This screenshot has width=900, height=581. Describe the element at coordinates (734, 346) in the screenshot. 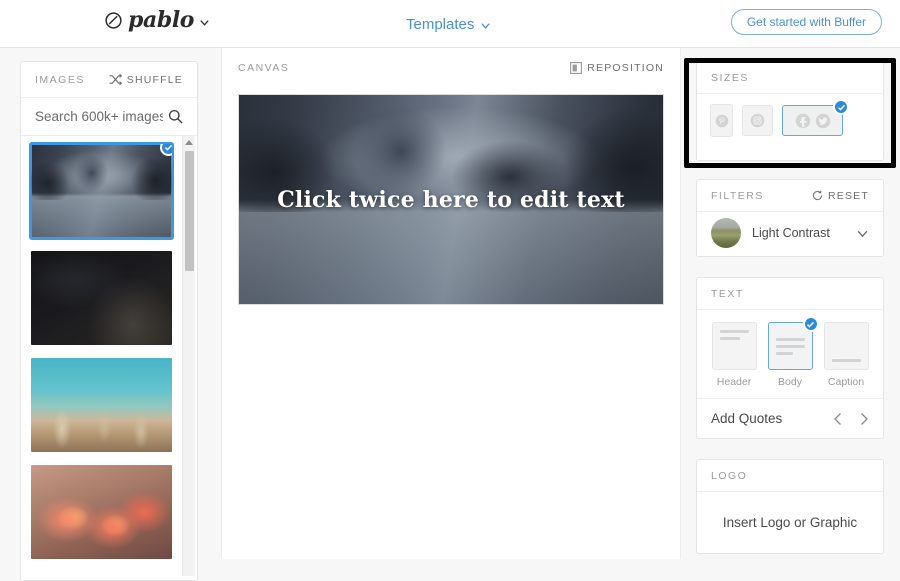

I see `header-style-thumbnail` at that location.